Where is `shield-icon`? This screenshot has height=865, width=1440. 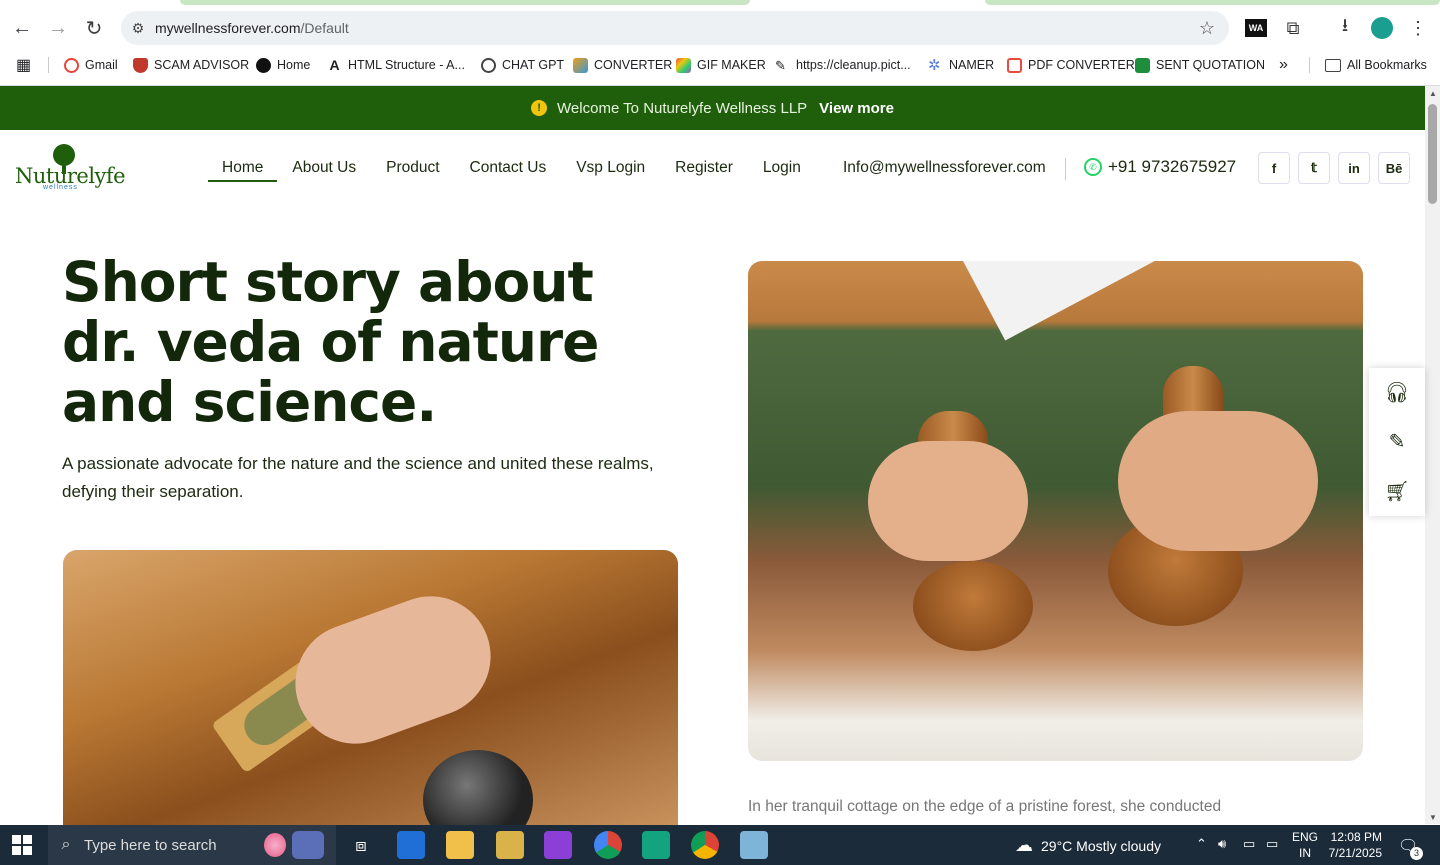 shield-icon is located at coordinates (140, 65).